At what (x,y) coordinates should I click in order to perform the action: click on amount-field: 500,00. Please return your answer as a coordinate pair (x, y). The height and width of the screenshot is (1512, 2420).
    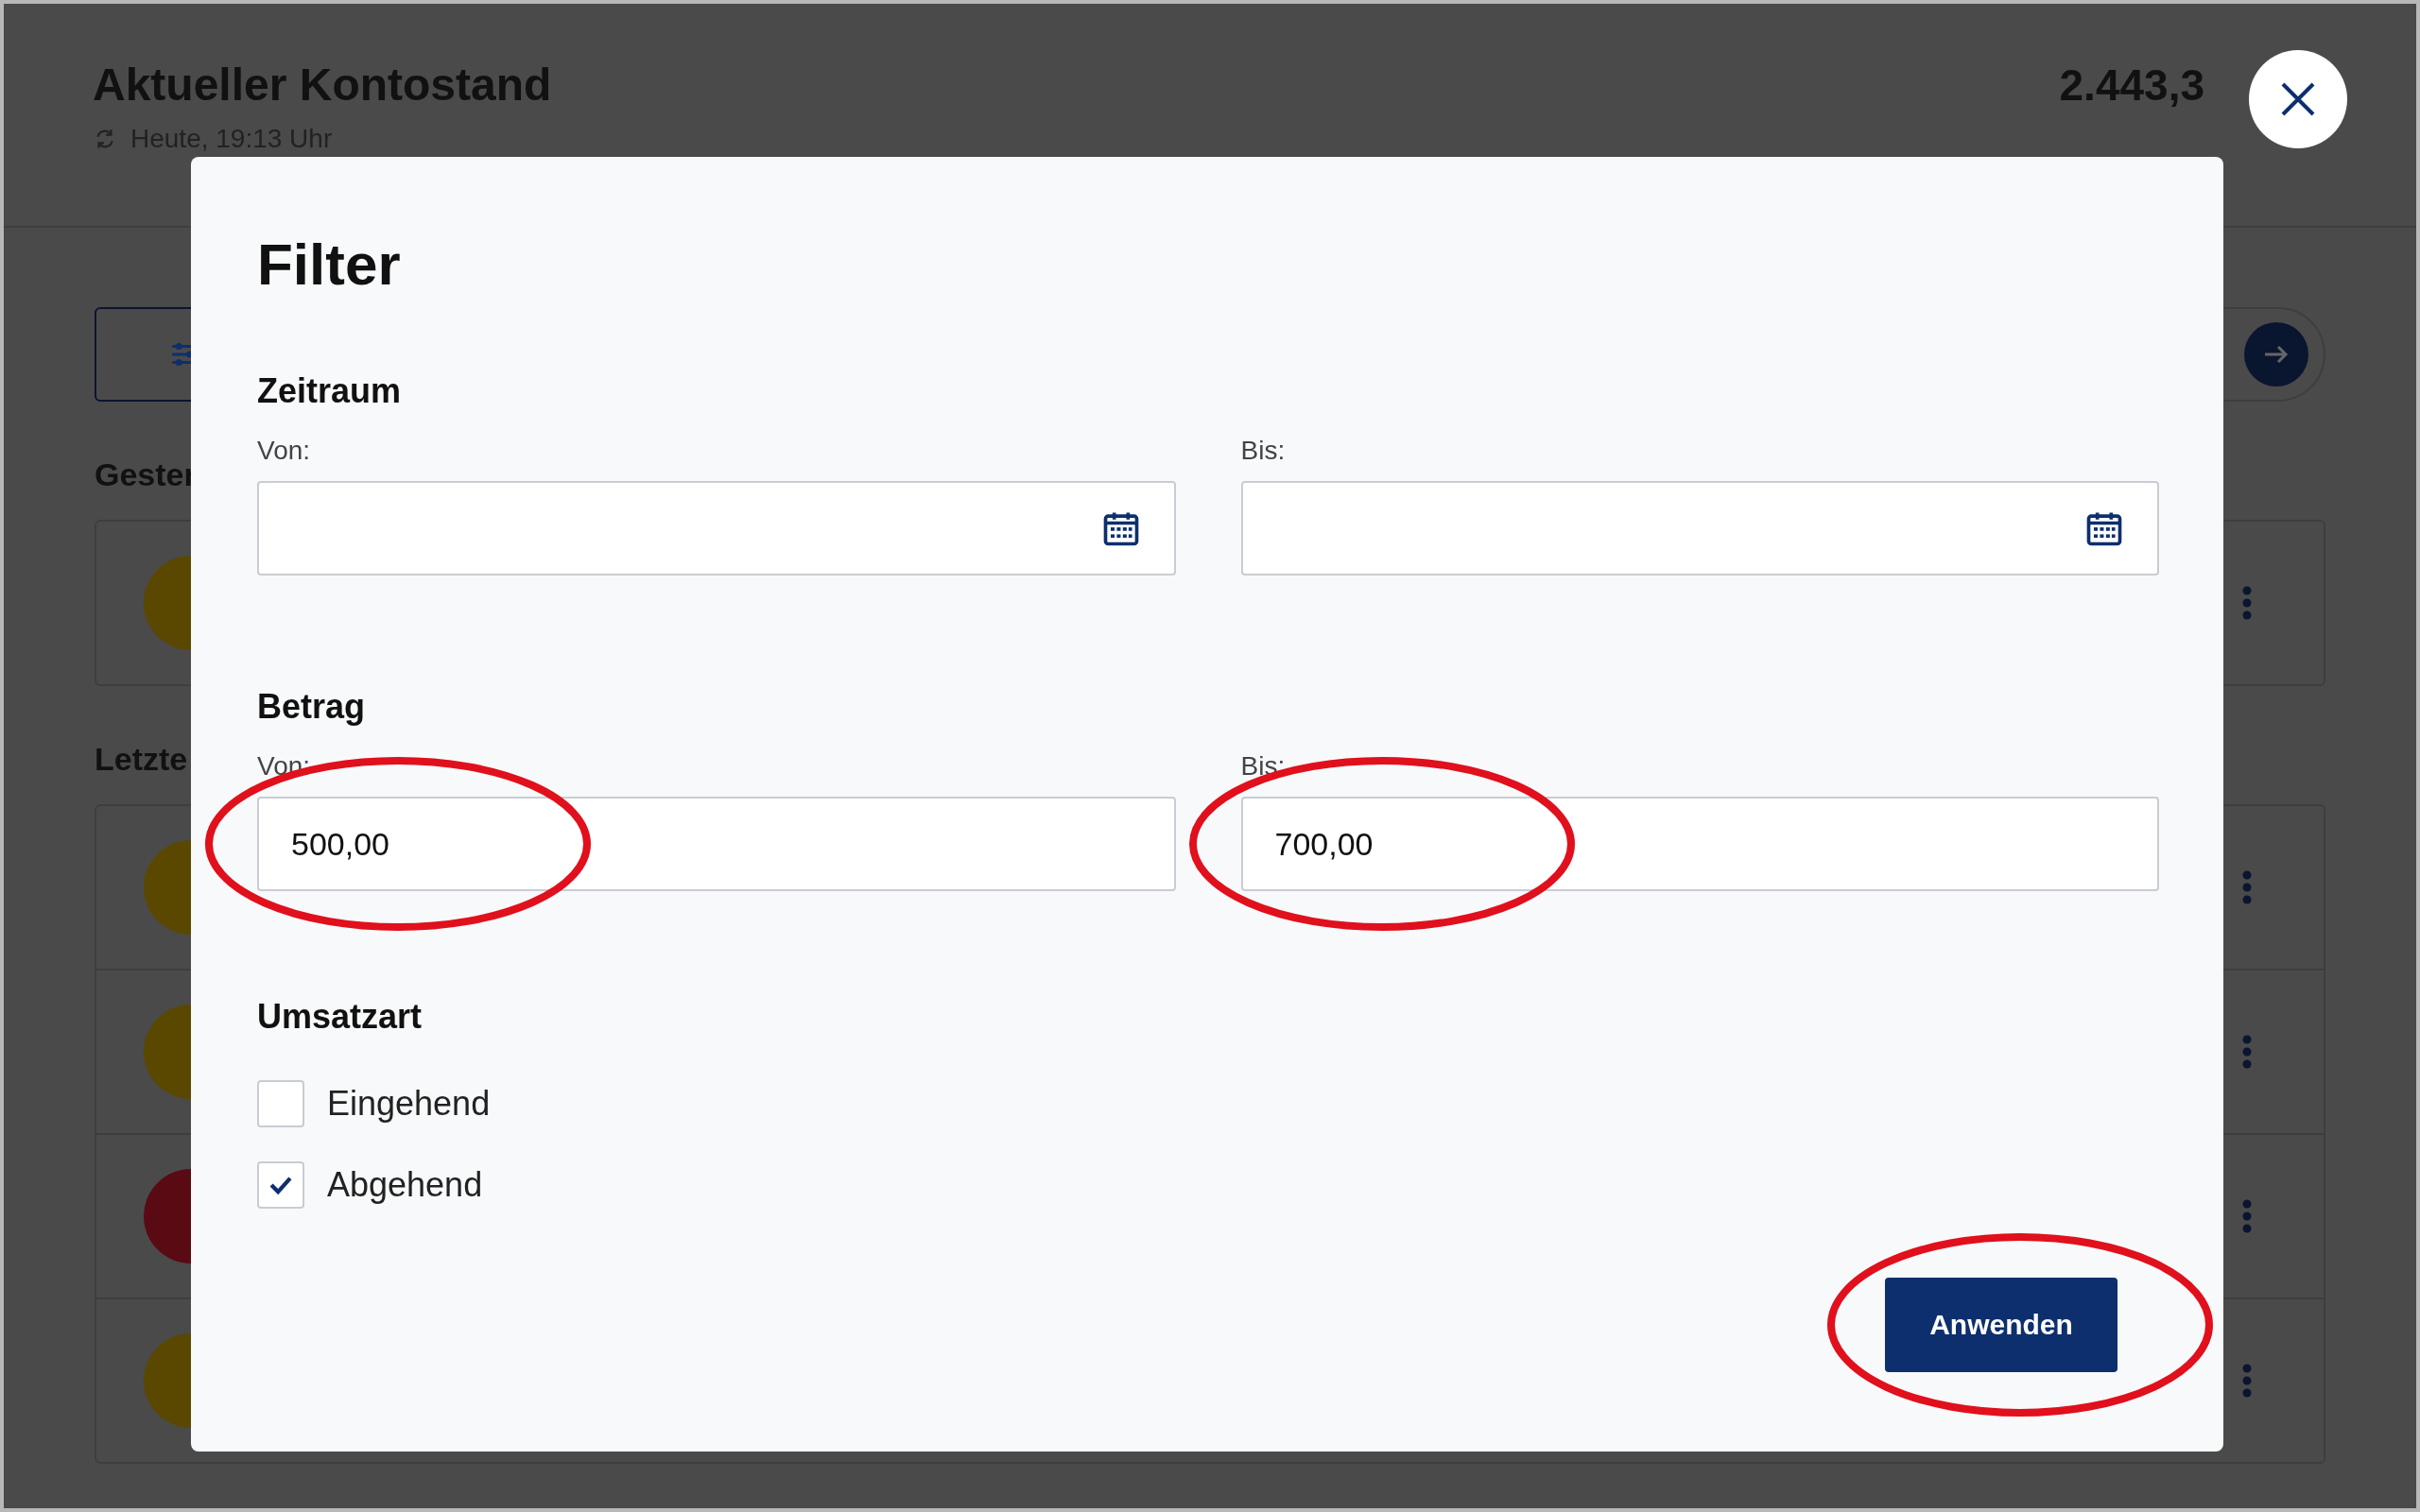
    Looking at the image, I should click on (717, 844).